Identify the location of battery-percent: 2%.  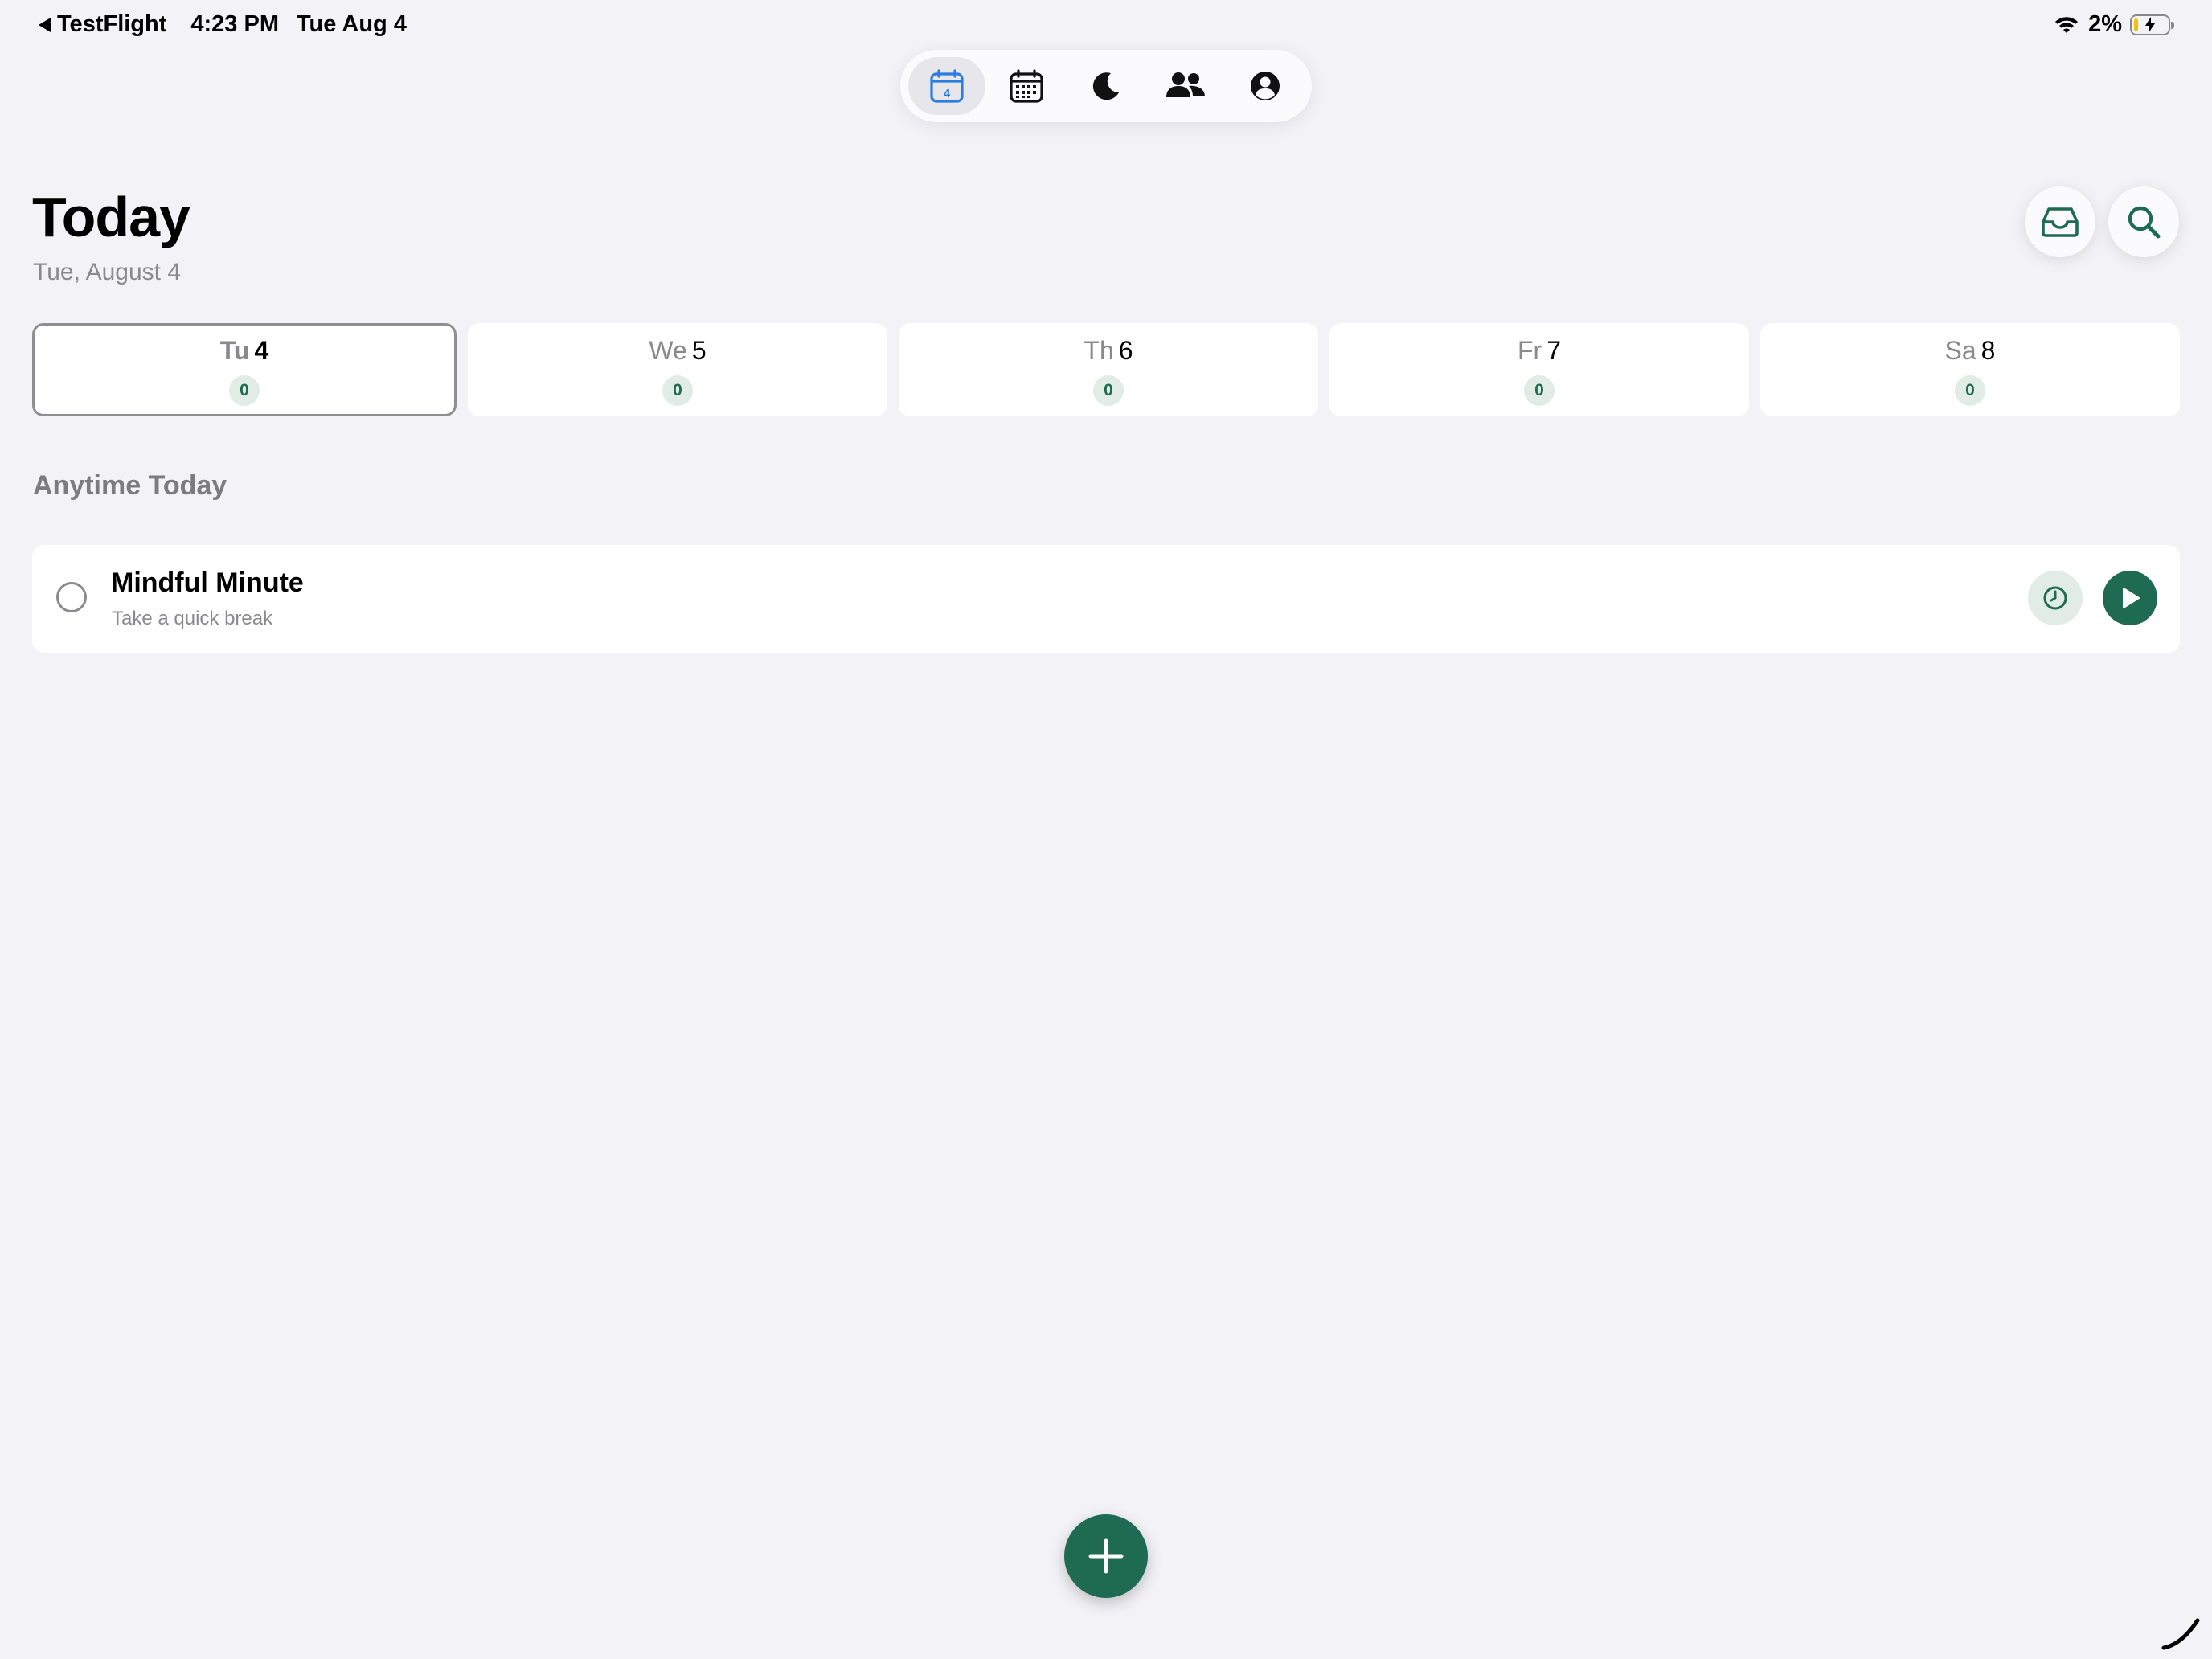
(2105, 24).